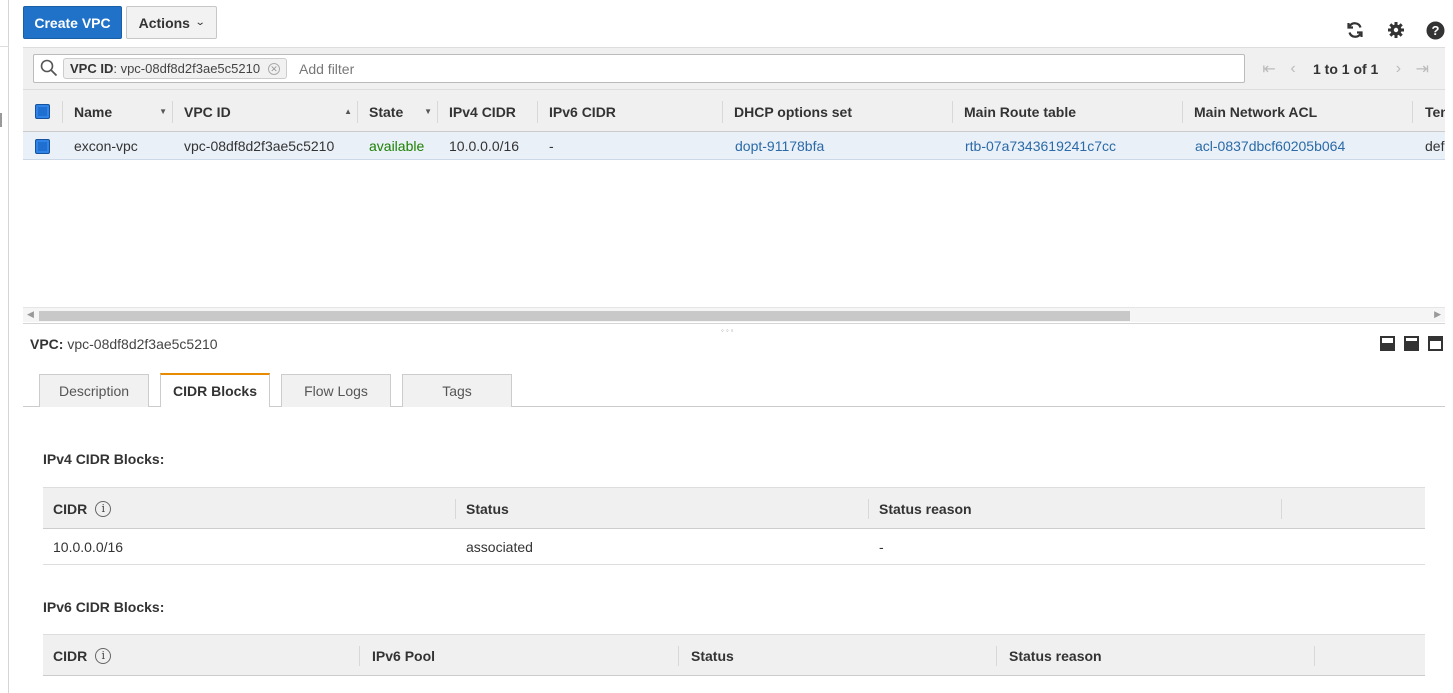  Describe the element at coordinates (734, 390) in the screenshot. I see `detail-tabs: Description CIDR Blocks Flow Logs Tags` at that location.